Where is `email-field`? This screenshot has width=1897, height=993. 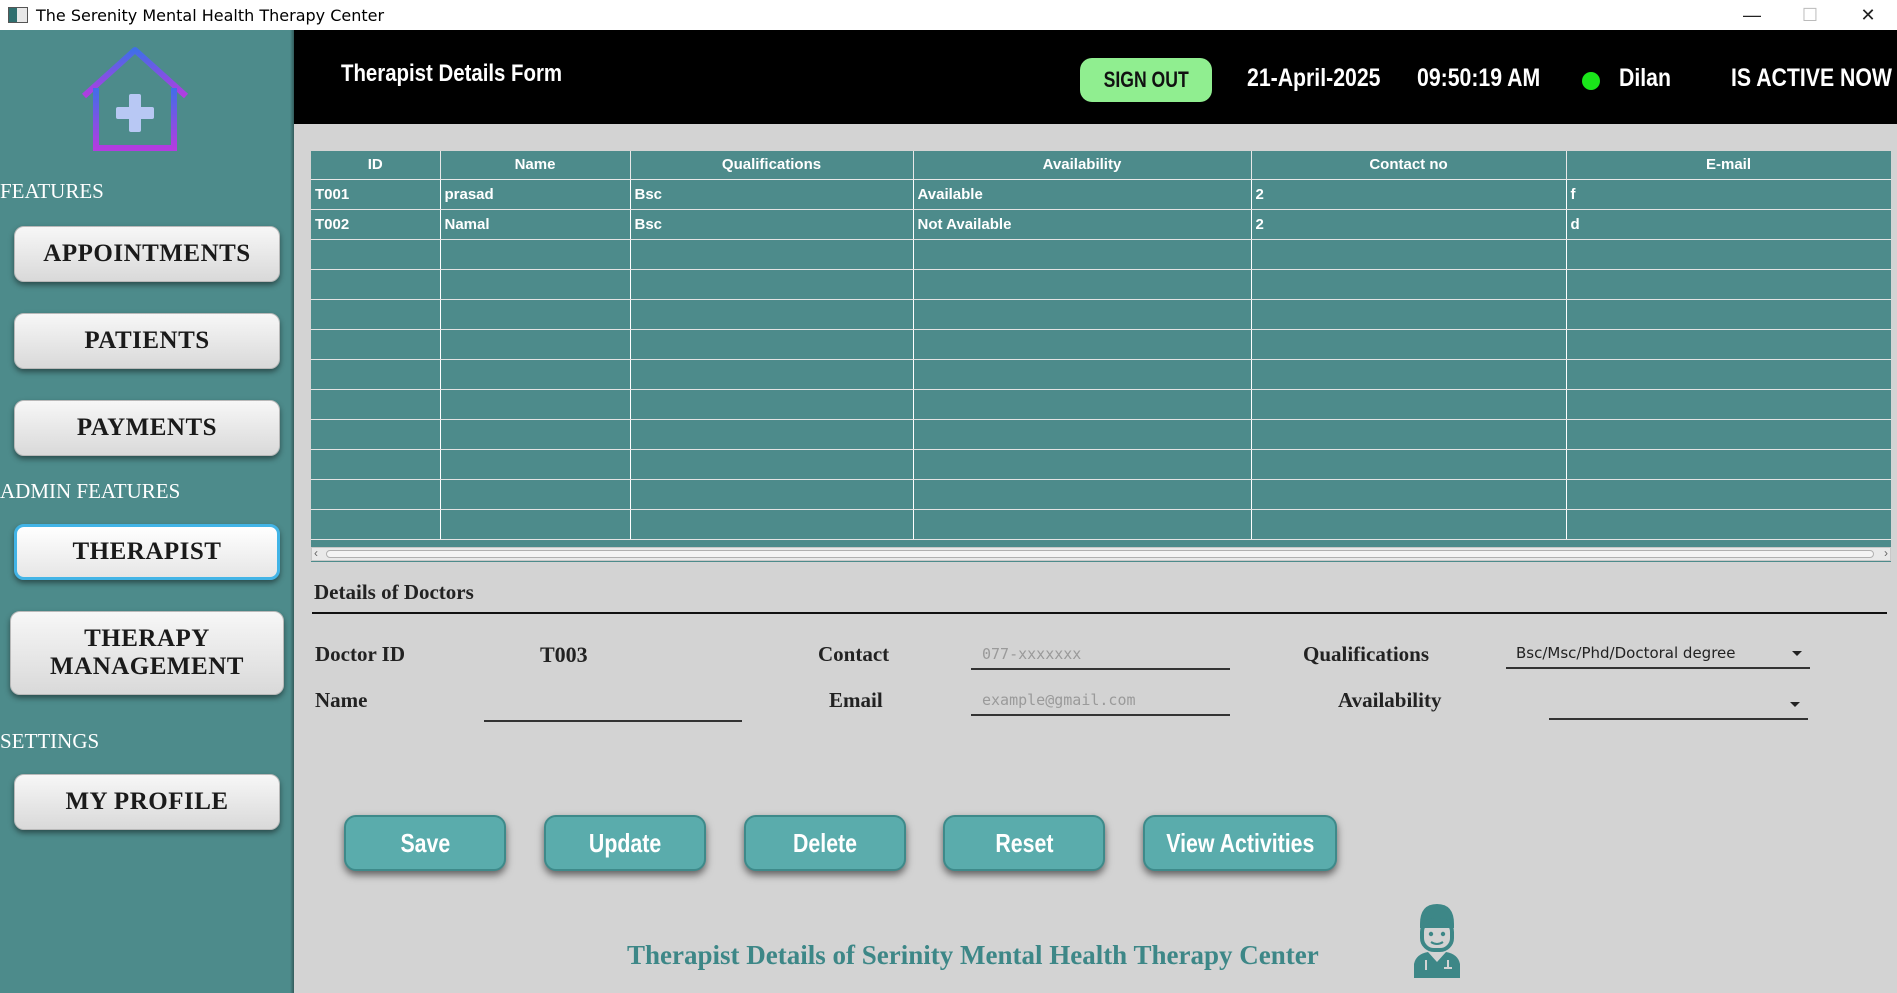
email-field is located at coordinates (1100, 701).